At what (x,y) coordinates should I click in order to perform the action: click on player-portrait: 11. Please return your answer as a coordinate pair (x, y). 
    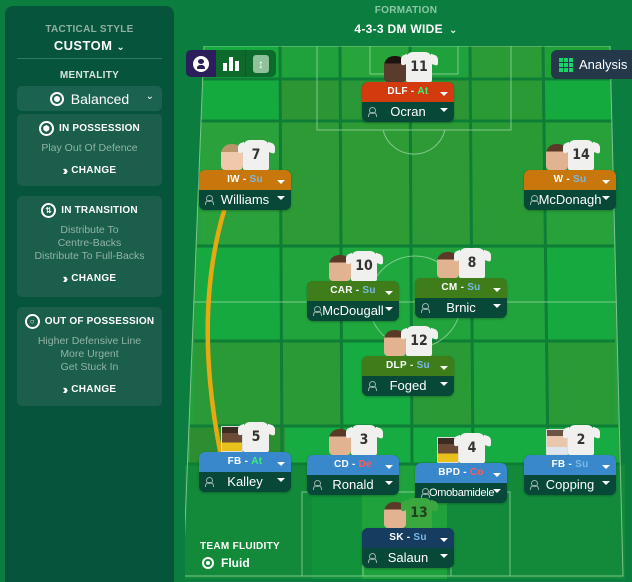
    Looking at the image, I should click on (408, 67).